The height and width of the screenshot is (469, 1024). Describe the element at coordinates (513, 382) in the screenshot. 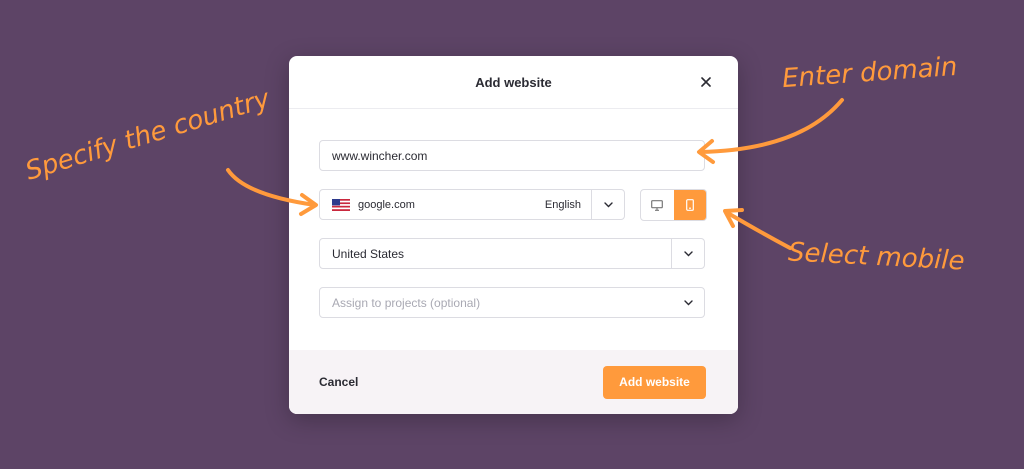

I see `modal-footer: Cancel Add website` at that location.